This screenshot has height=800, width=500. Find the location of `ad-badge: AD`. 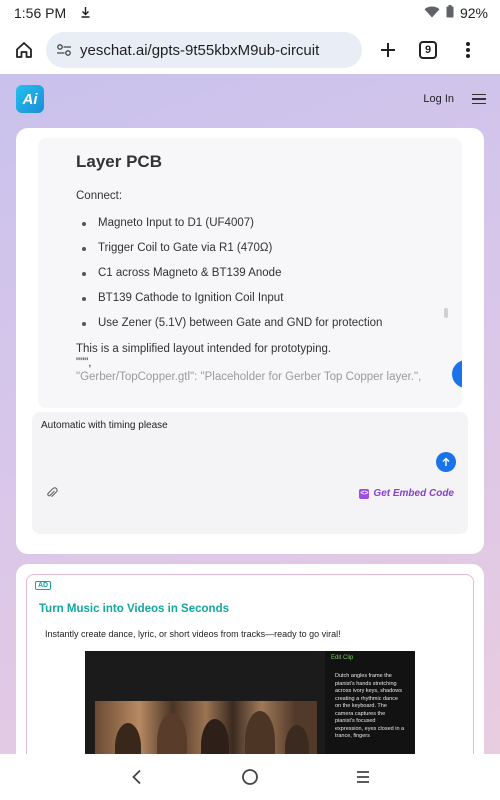

ad-badge: AD is located at coordinates (43, 585).